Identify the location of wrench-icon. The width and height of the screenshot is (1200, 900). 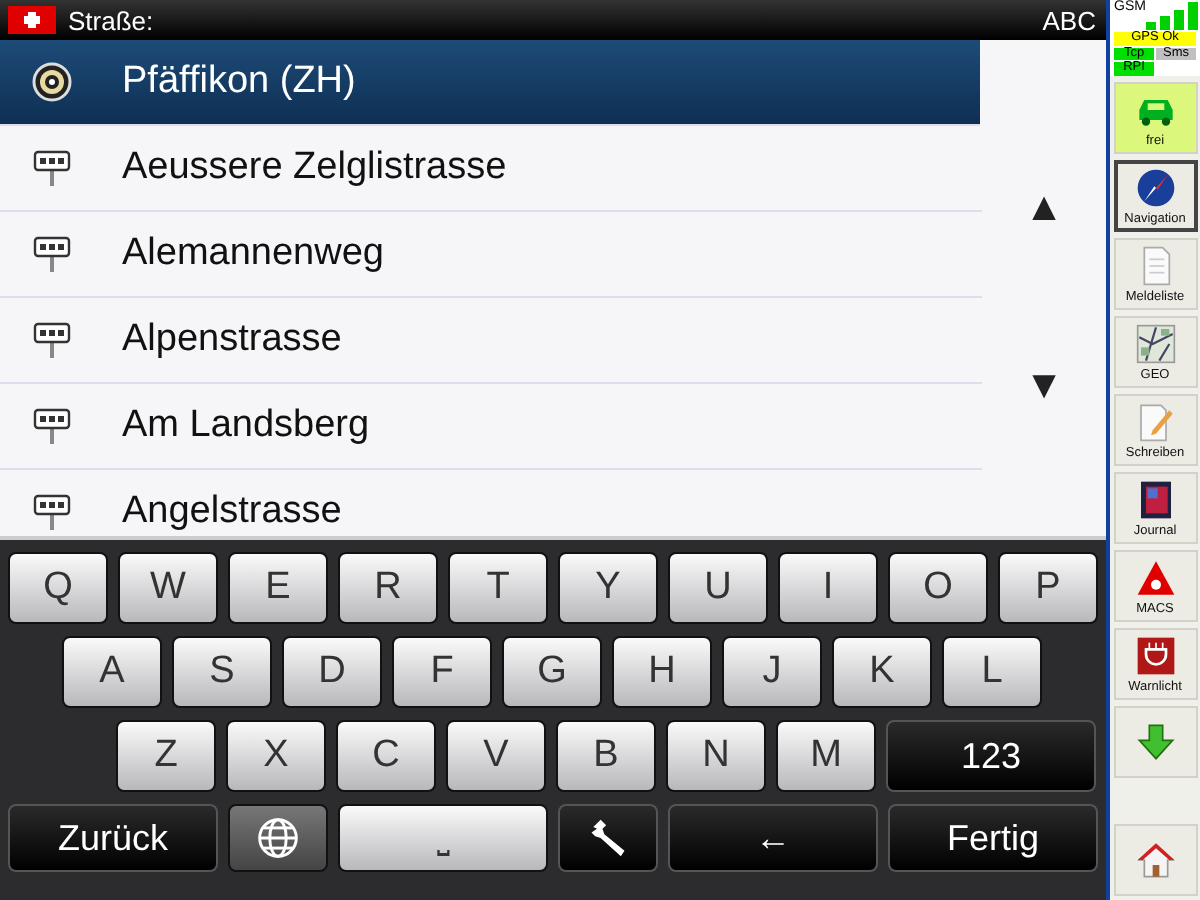
(608, 838).